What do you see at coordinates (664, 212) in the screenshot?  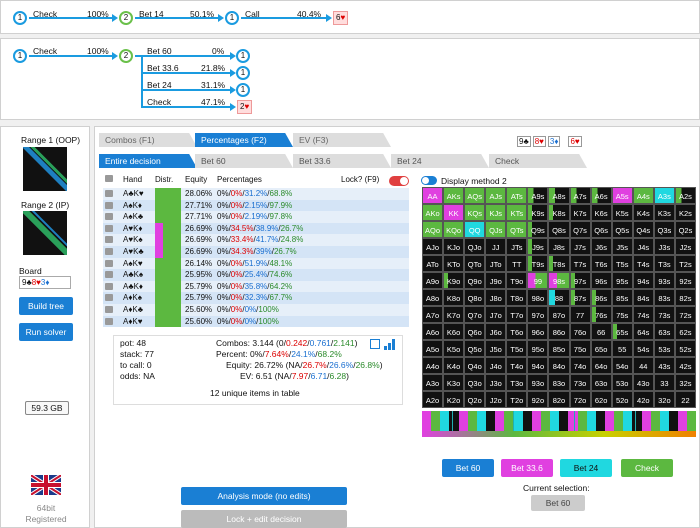 I see `range-cell: K3s` at bounding box center [664, 212].